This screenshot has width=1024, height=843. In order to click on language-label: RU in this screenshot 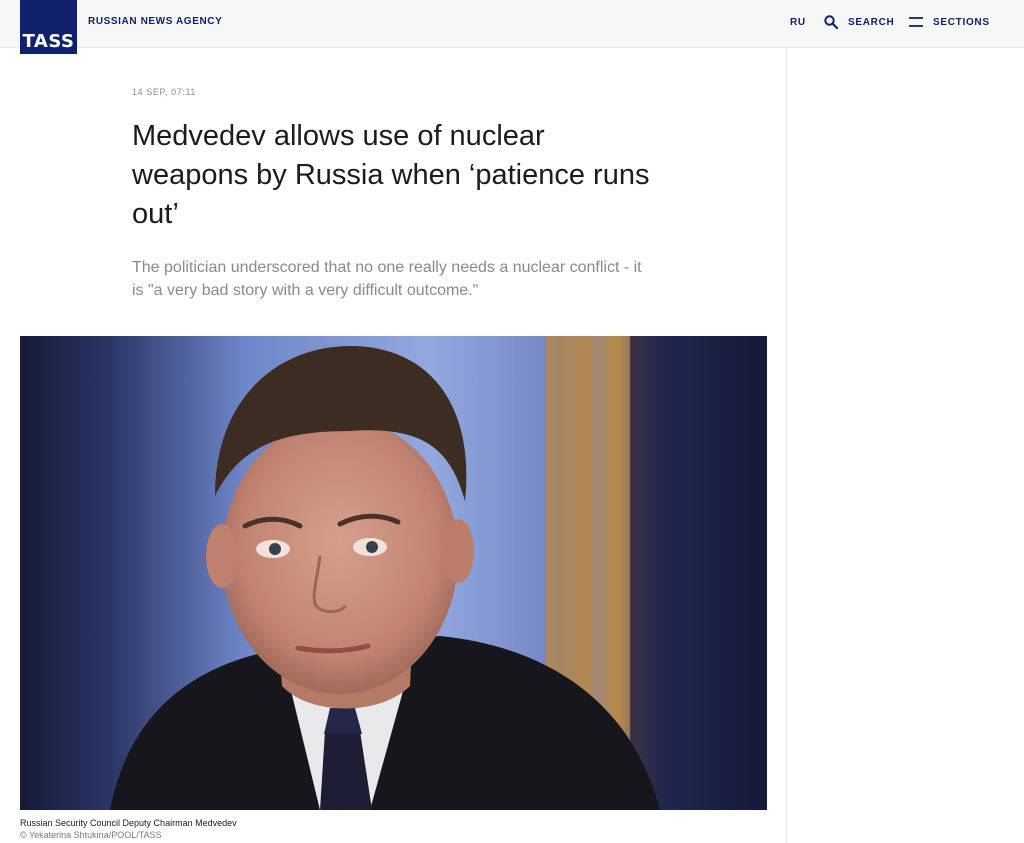, I will do `click(798, 22)`.